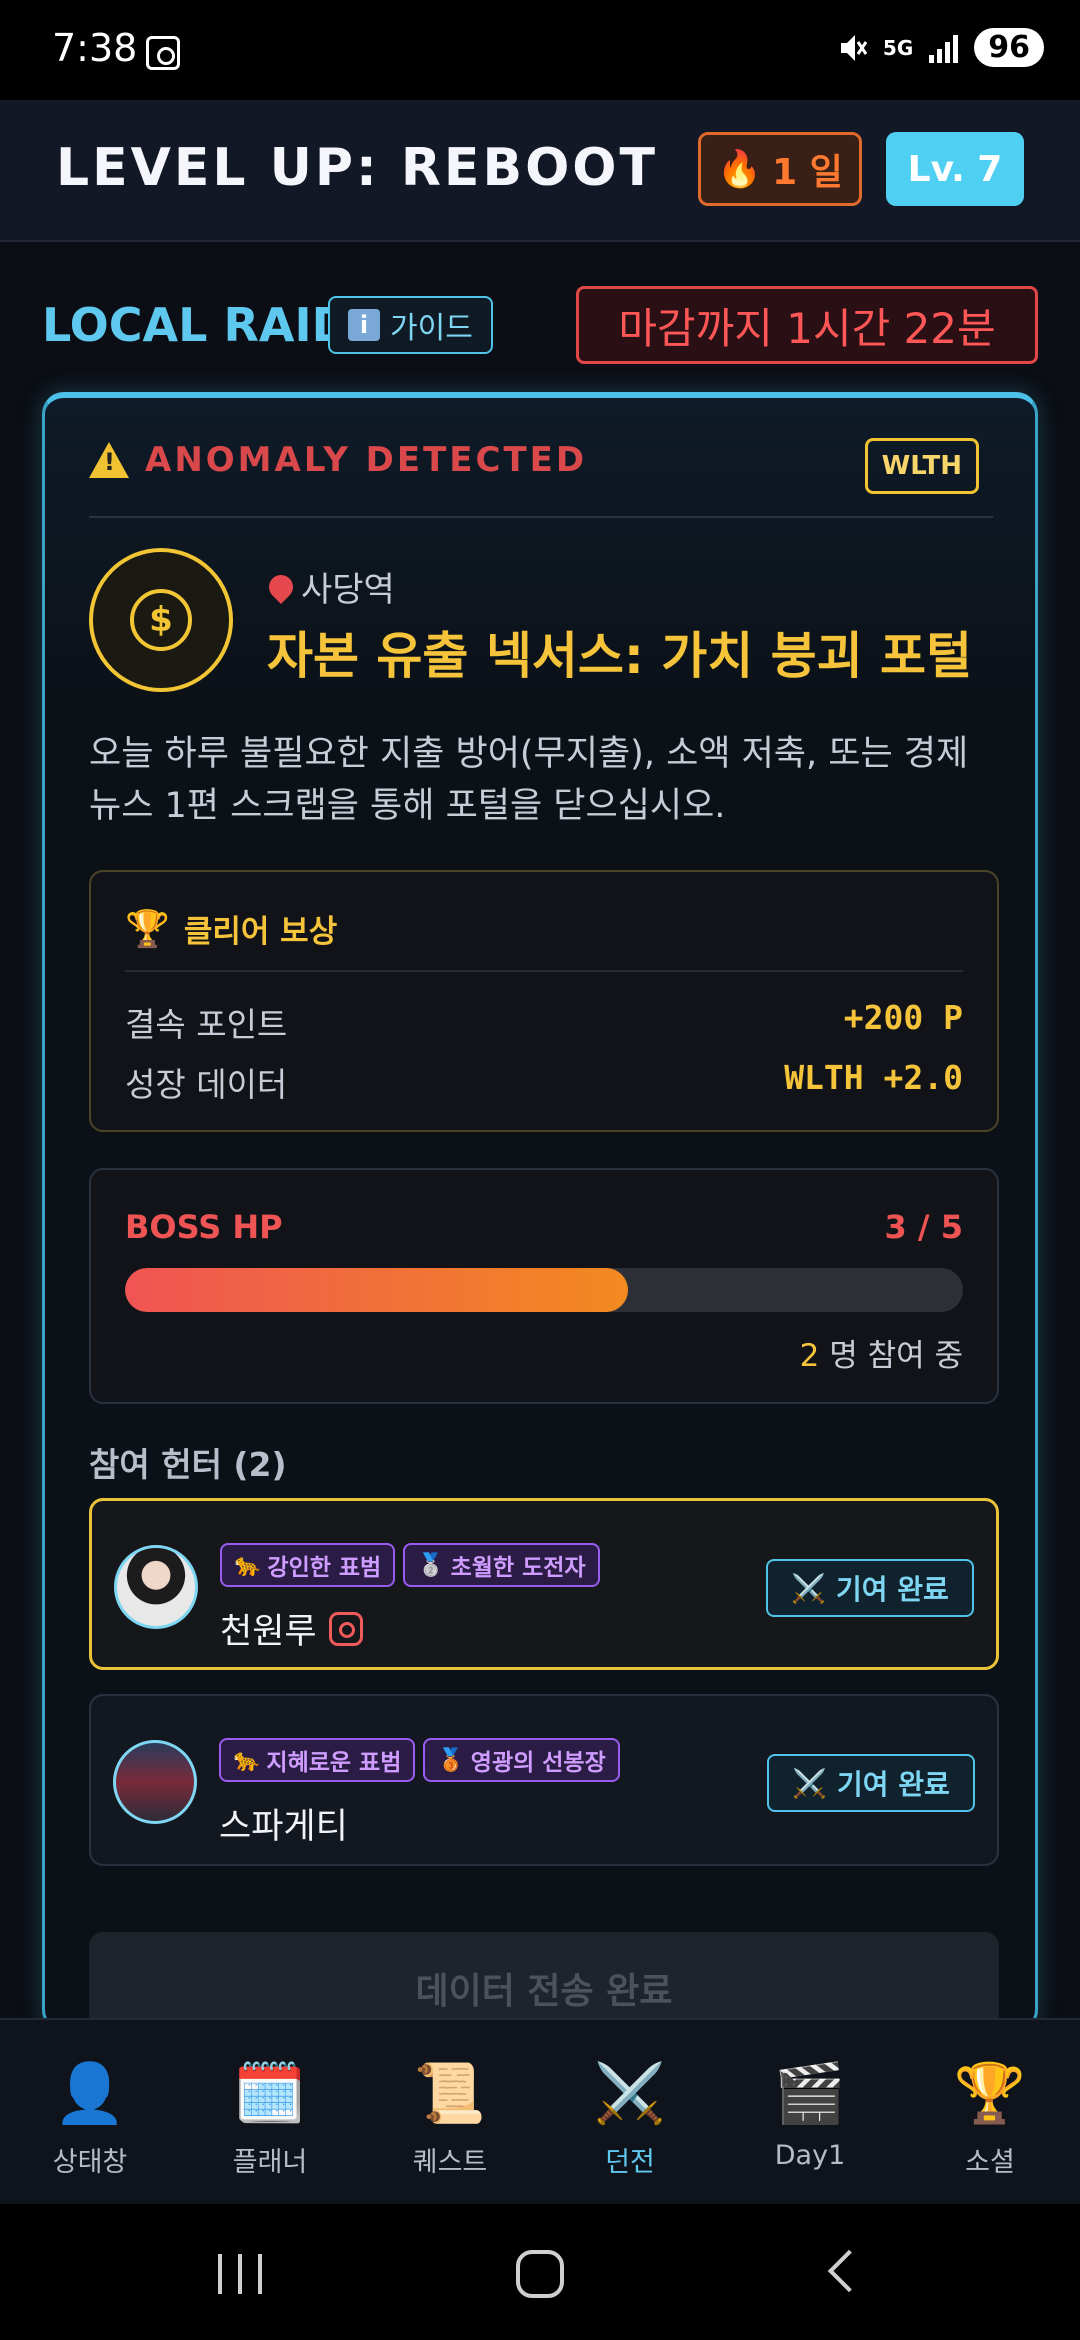 Image resolution: width=1080 pixels, height=2340 pixels. I want to click on nav-item-day1: 🎬 Day1, so click(810, 2112).